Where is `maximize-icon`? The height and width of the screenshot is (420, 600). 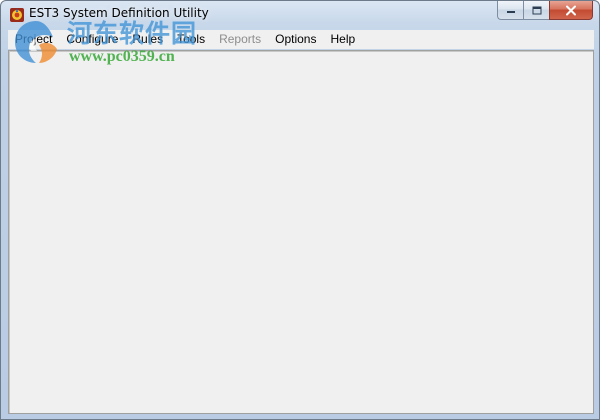
maximize-icon is located at coordinates (536, 10).